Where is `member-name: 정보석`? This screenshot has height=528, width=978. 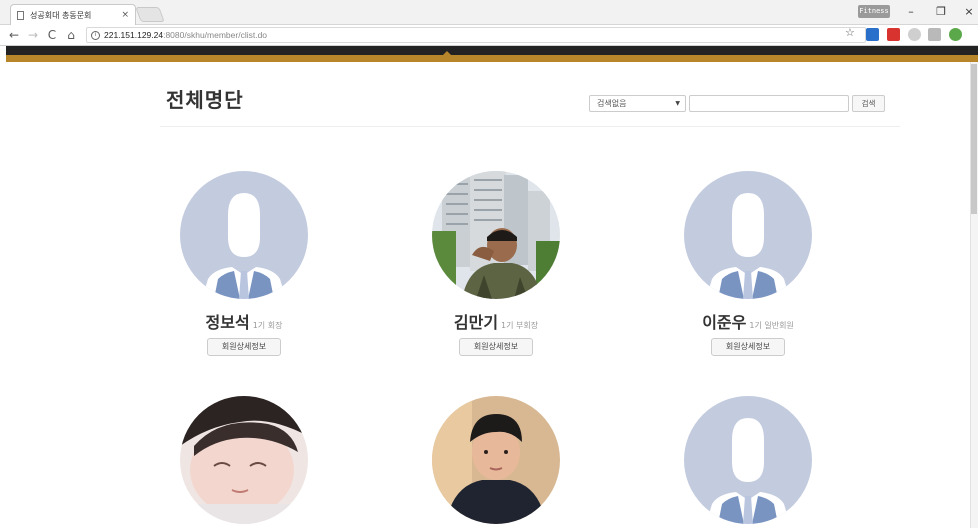
member-name: 정보석 is located at coordinates (227, 322).